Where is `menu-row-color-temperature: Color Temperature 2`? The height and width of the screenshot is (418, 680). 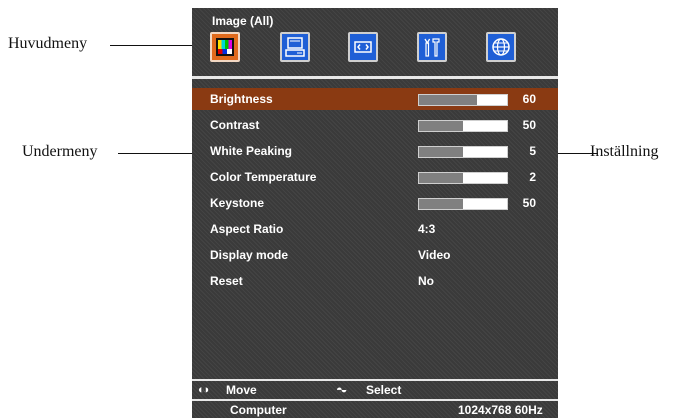 menu-row-color-temperature: Color Temperature 2 is located at coordinates (375, 177).